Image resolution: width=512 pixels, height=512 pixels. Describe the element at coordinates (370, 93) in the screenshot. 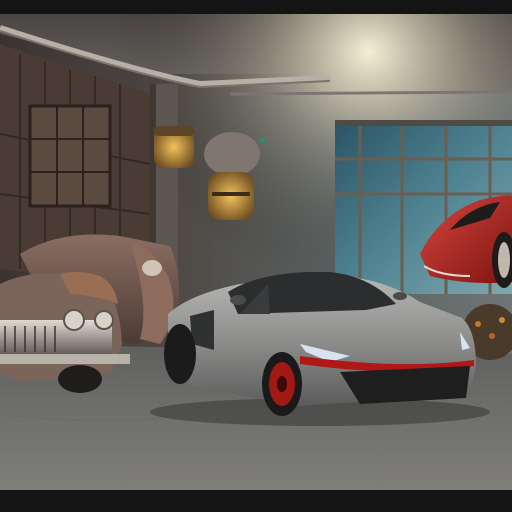

I see `ceiling-pipe-right` at that location.